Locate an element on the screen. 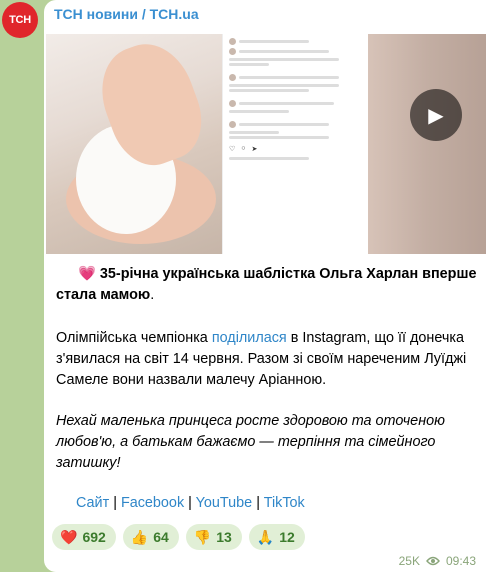 The image size is (488, 572). message-time: 09:43 is located at coordinates (460, 561).